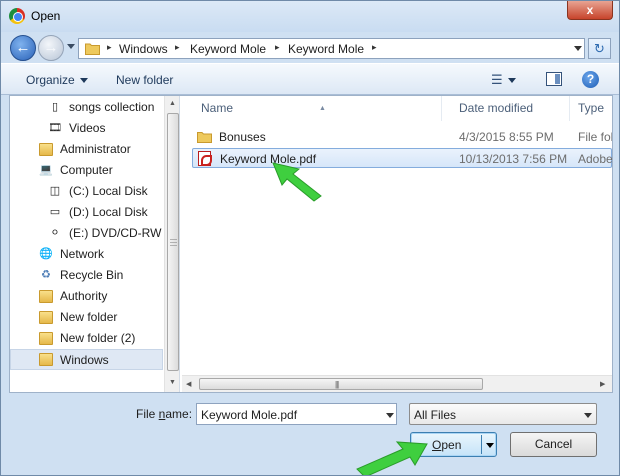 Image resolution: width=620 pixels, height=476 pixels. I want to click on file-name: Bonuses, so click(242, 137).